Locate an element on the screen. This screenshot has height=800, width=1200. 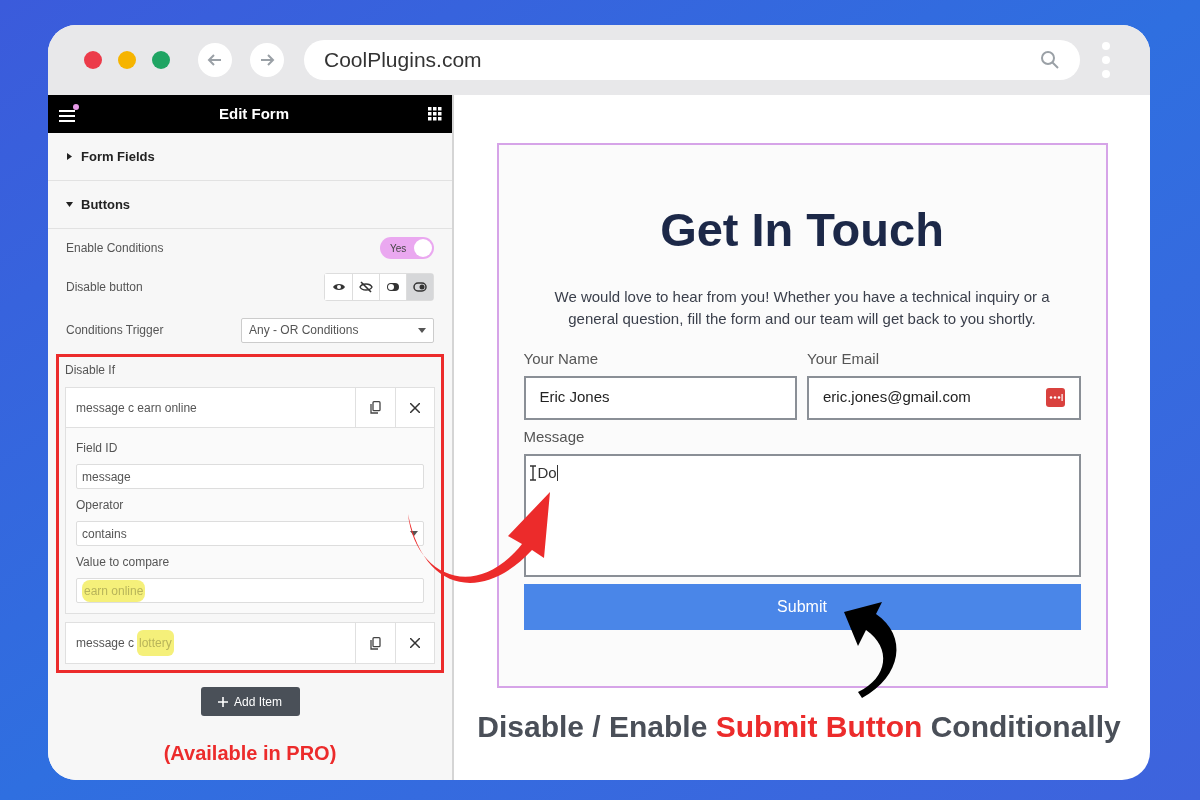
setting-label: Disable If is located at coordinates (91, 370).